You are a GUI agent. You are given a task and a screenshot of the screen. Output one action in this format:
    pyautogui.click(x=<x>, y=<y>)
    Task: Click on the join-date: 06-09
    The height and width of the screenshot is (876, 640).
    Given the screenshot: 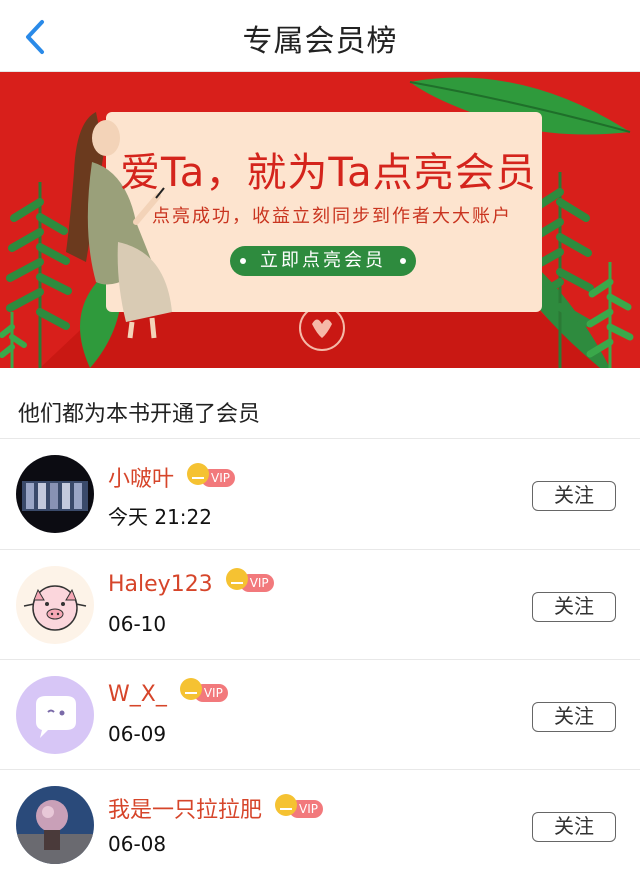 What is the action you would take?
    pyautogui.click(x=137, y=734)
    